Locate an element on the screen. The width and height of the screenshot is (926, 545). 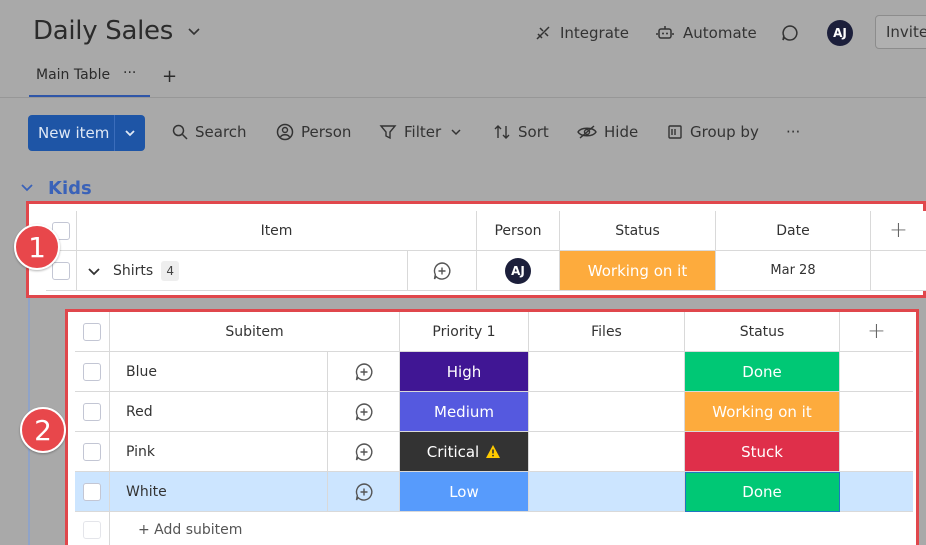
search-button: Search is located at coordinates (209, 132).